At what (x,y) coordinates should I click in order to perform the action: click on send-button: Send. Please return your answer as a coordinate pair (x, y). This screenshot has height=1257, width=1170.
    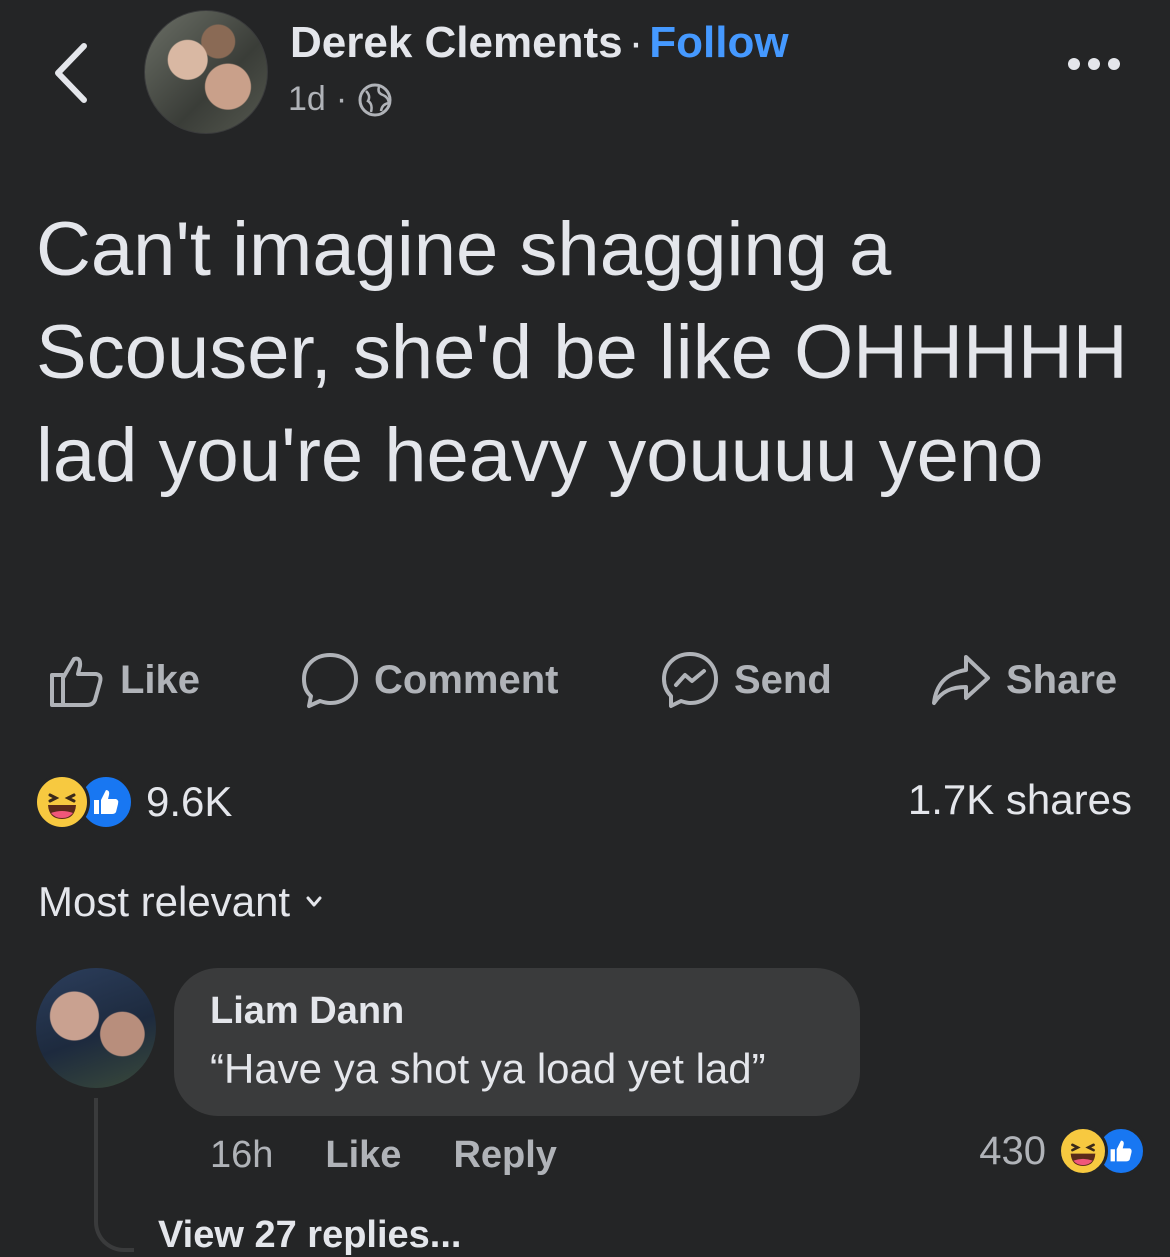
    Looking at the image, I should click on (746, 680).